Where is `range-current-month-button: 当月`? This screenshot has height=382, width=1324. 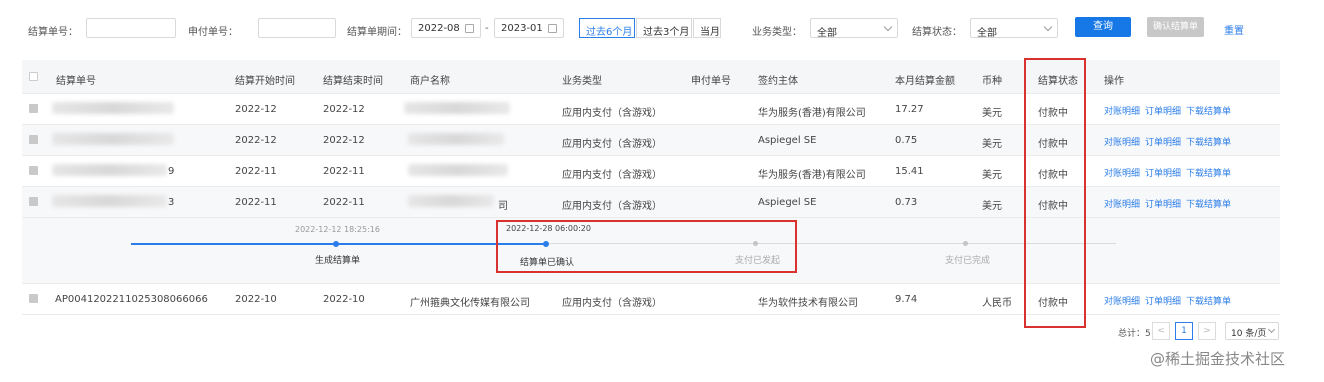
range-current-month-button: 当月 is located at coordinates (707, 28).